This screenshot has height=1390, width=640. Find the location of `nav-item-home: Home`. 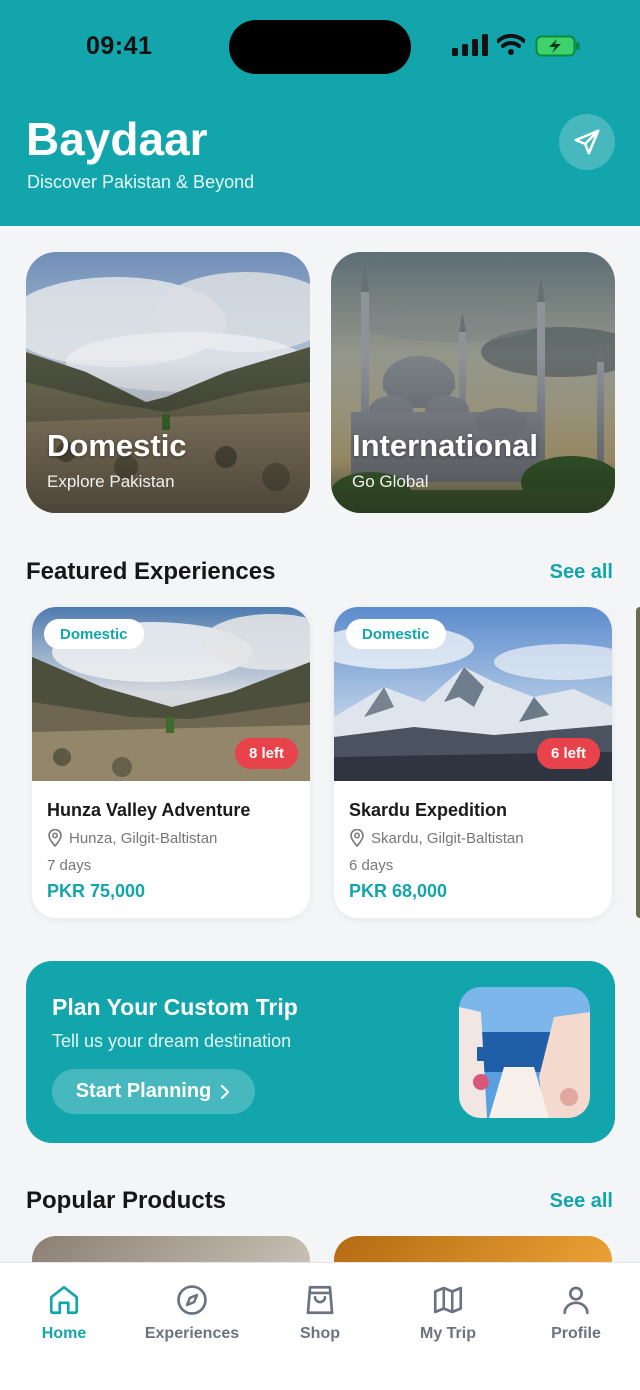

nav-item-home: Home is located at coordinates (64, 1313).